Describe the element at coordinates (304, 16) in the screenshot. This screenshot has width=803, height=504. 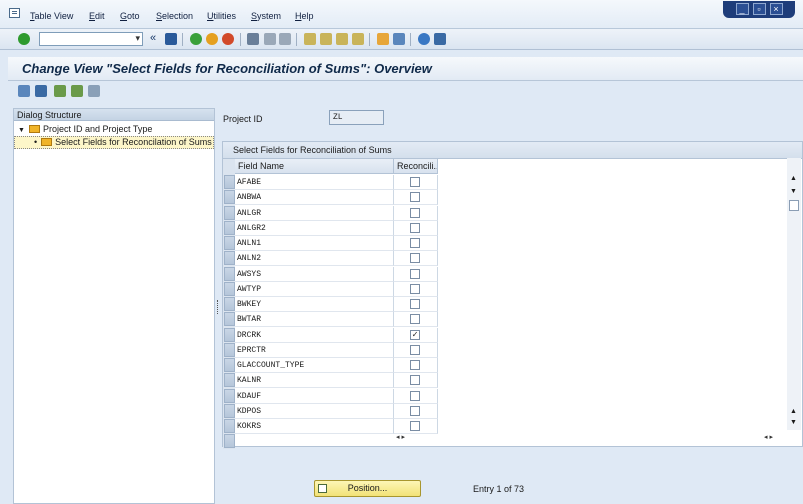
I see `menu-help: Help` at that location.